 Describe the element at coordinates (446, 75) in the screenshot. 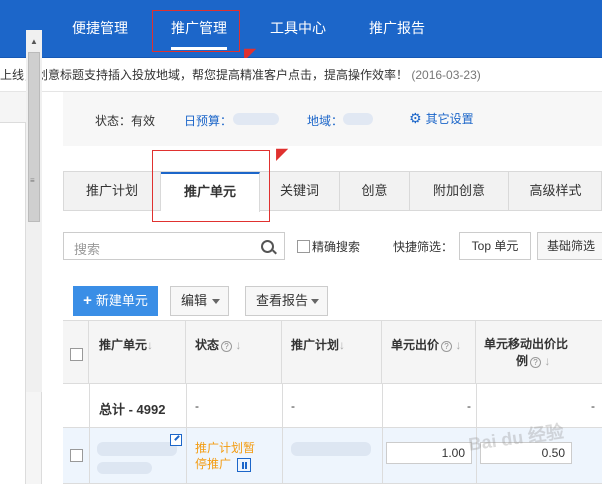

I see `notice-date: (2016-03-23)` at that location.